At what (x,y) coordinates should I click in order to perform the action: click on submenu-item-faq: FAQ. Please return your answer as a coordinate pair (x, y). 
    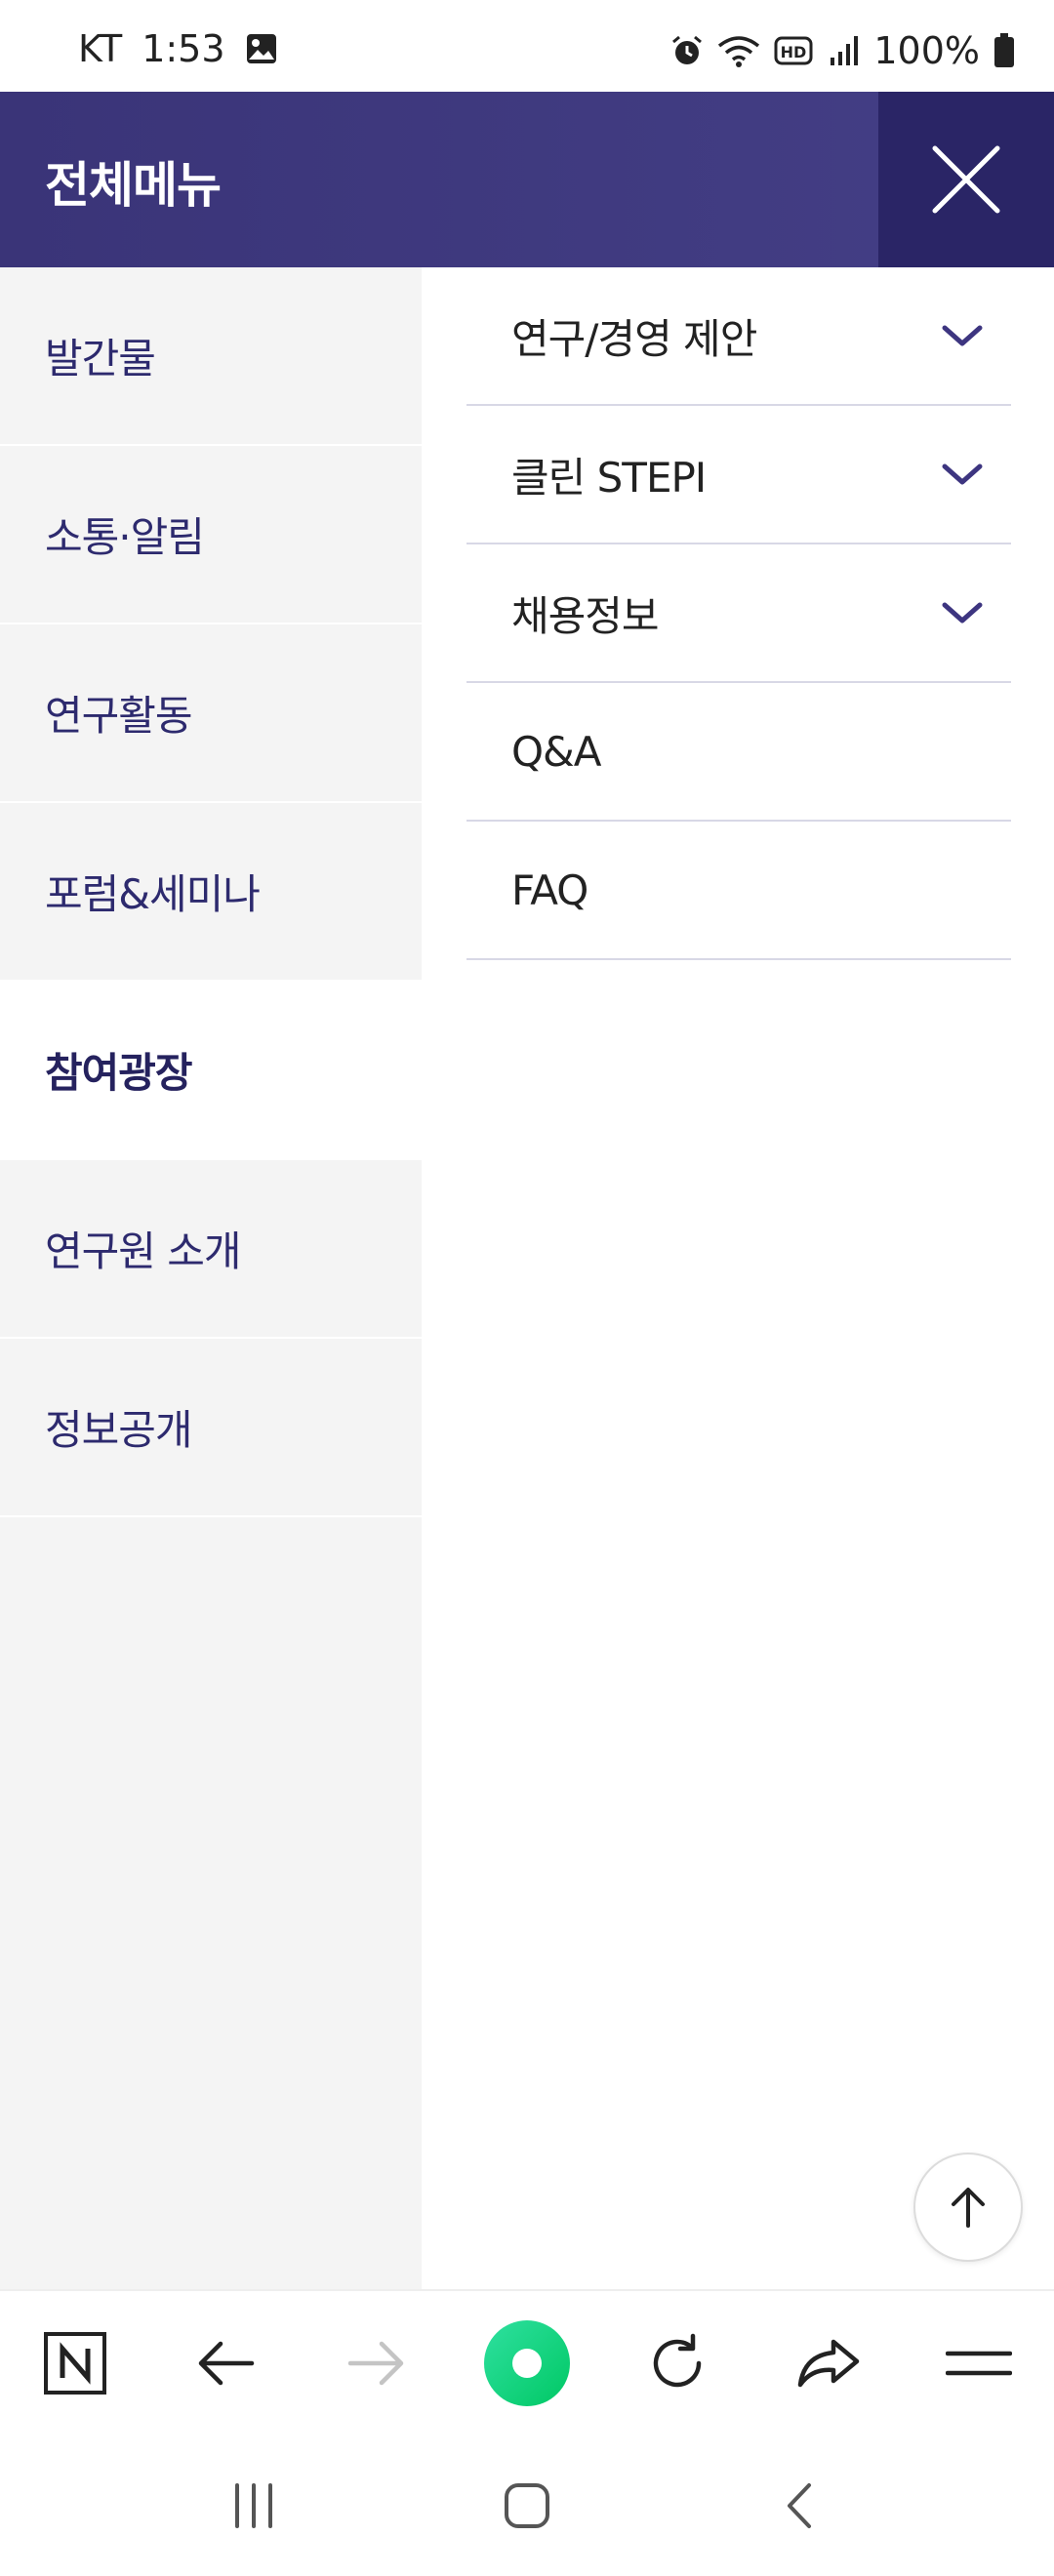
    Looking at the image, I should click on (739, 891).